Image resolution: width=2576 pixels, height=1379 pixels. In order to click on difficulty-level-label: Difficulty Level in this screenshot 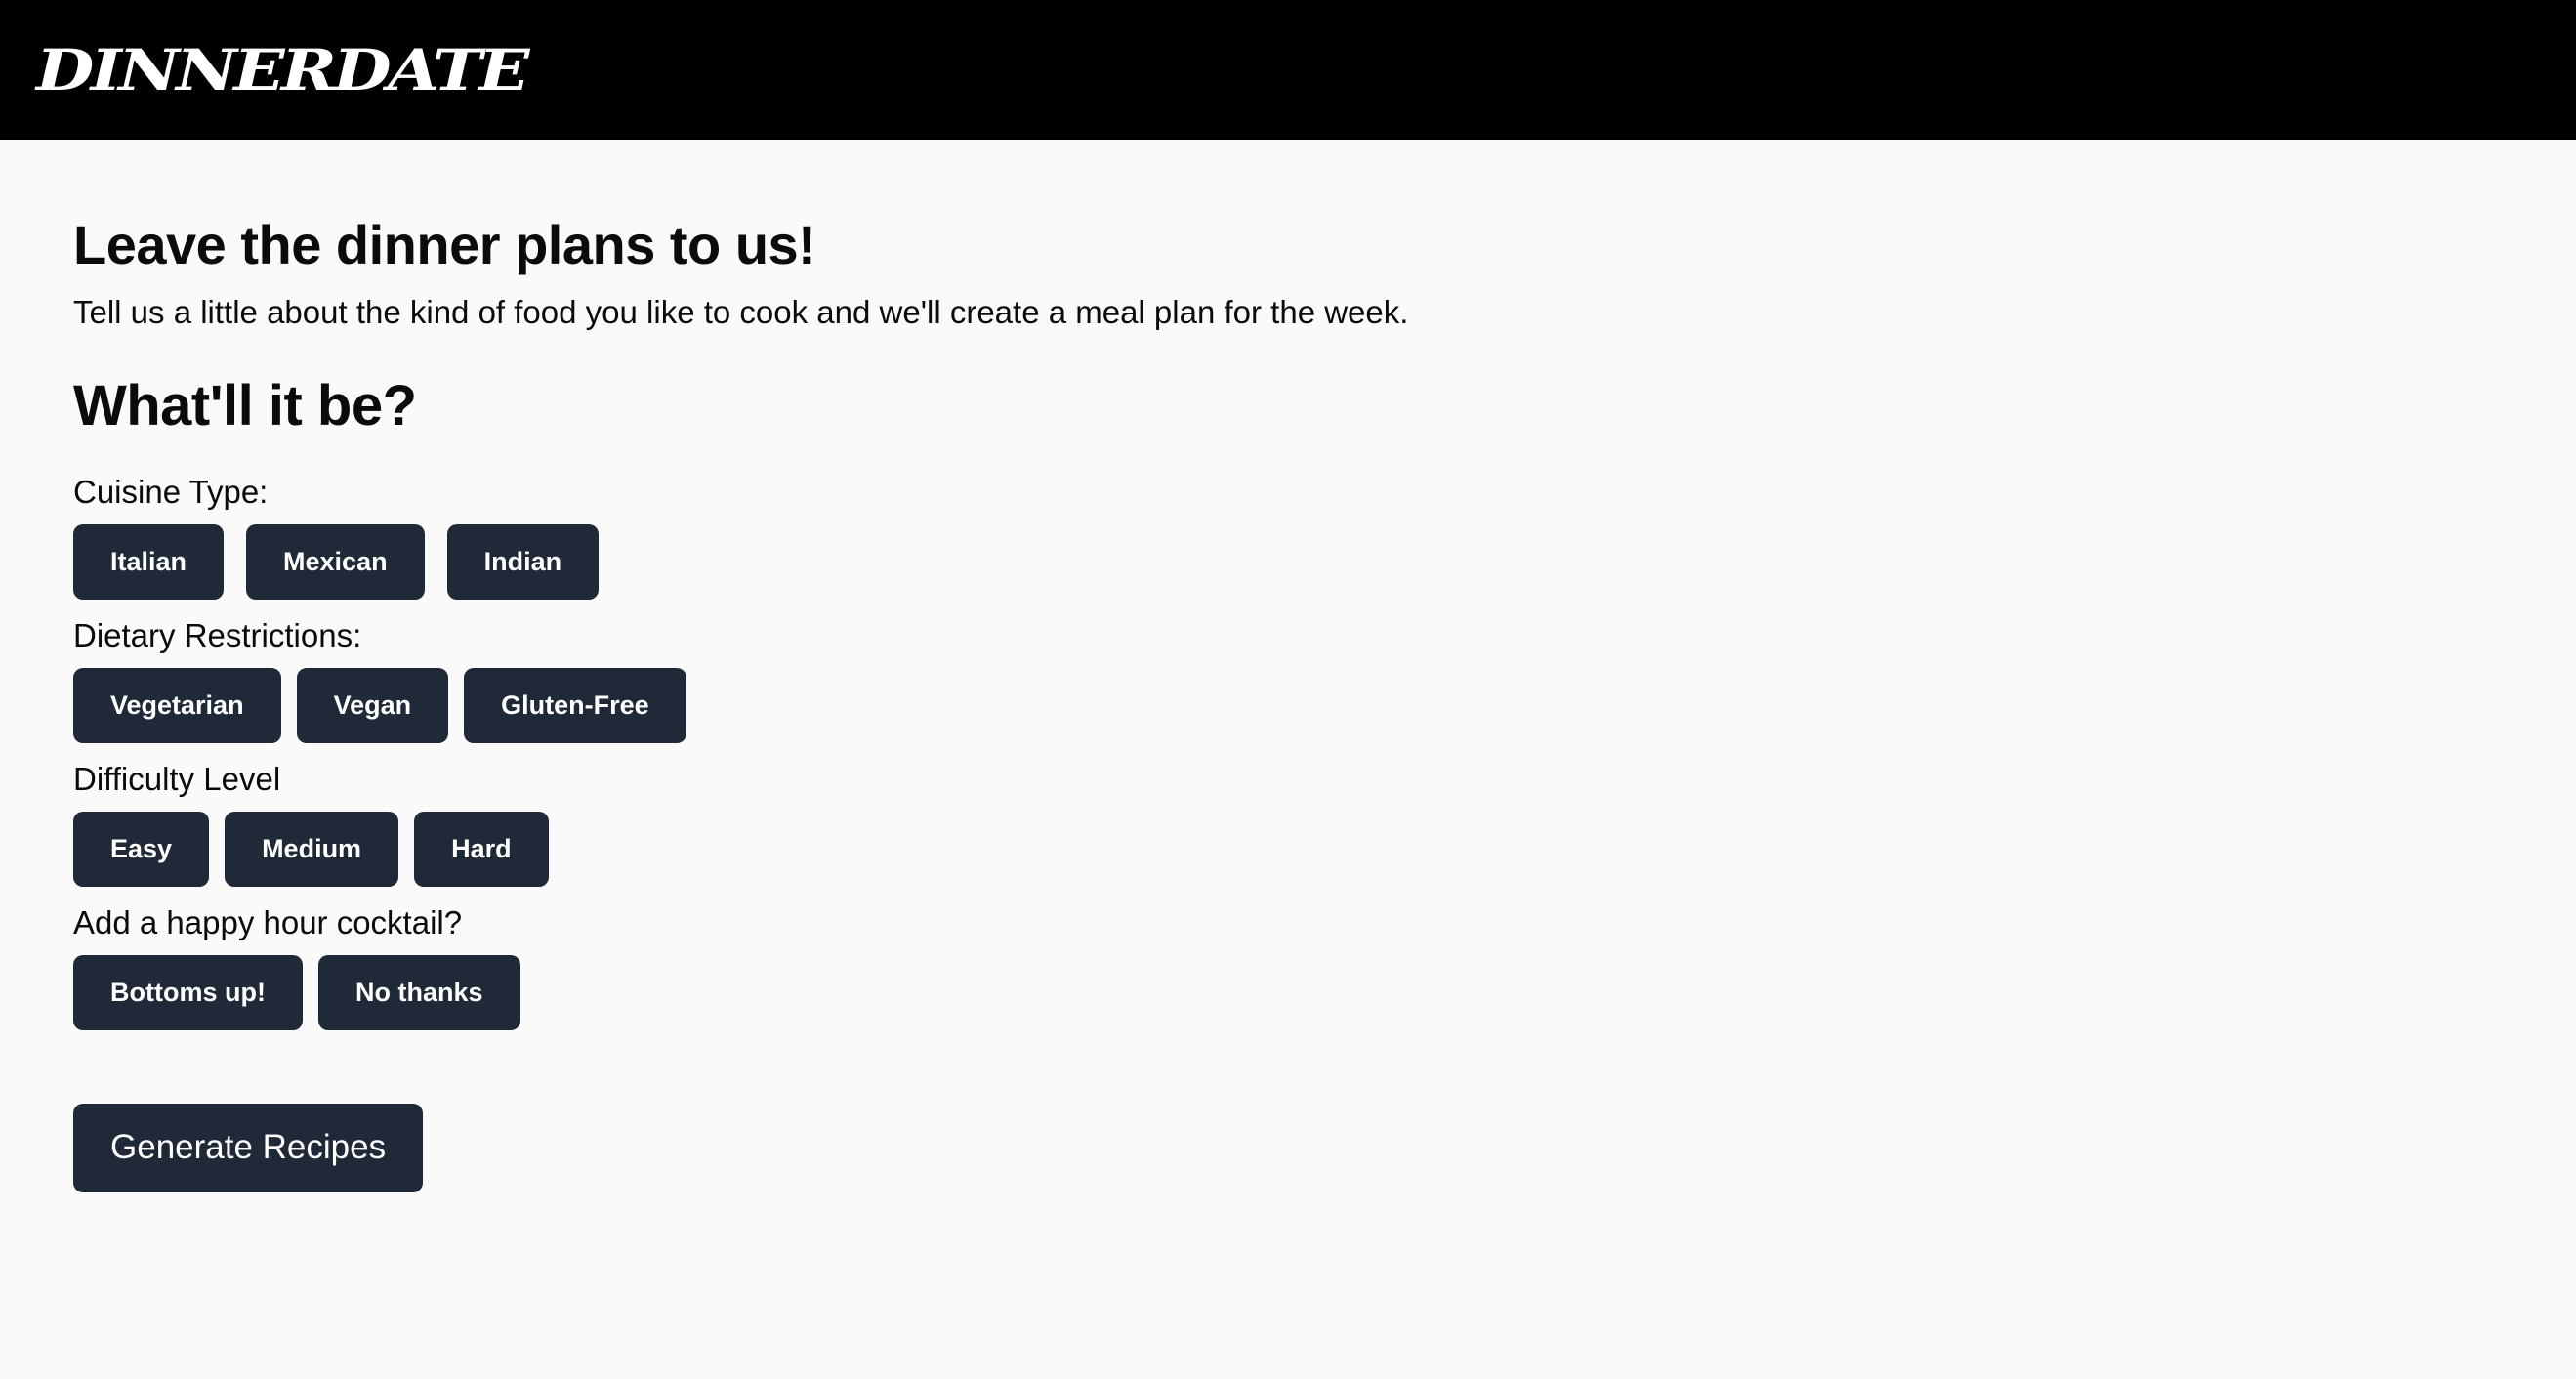, I will do `click(177, 778)`.